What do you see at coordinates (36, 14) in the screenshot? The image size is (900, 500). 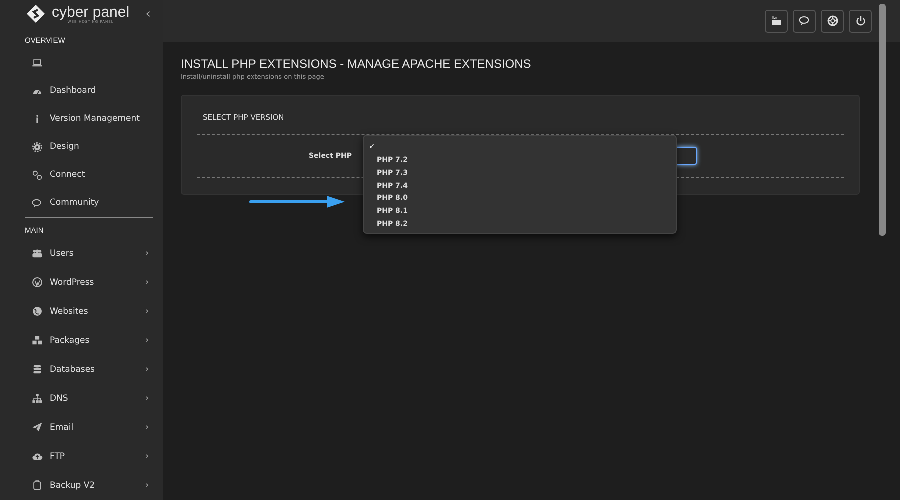 I see `logo-icon` at bounding box center [36, 14].